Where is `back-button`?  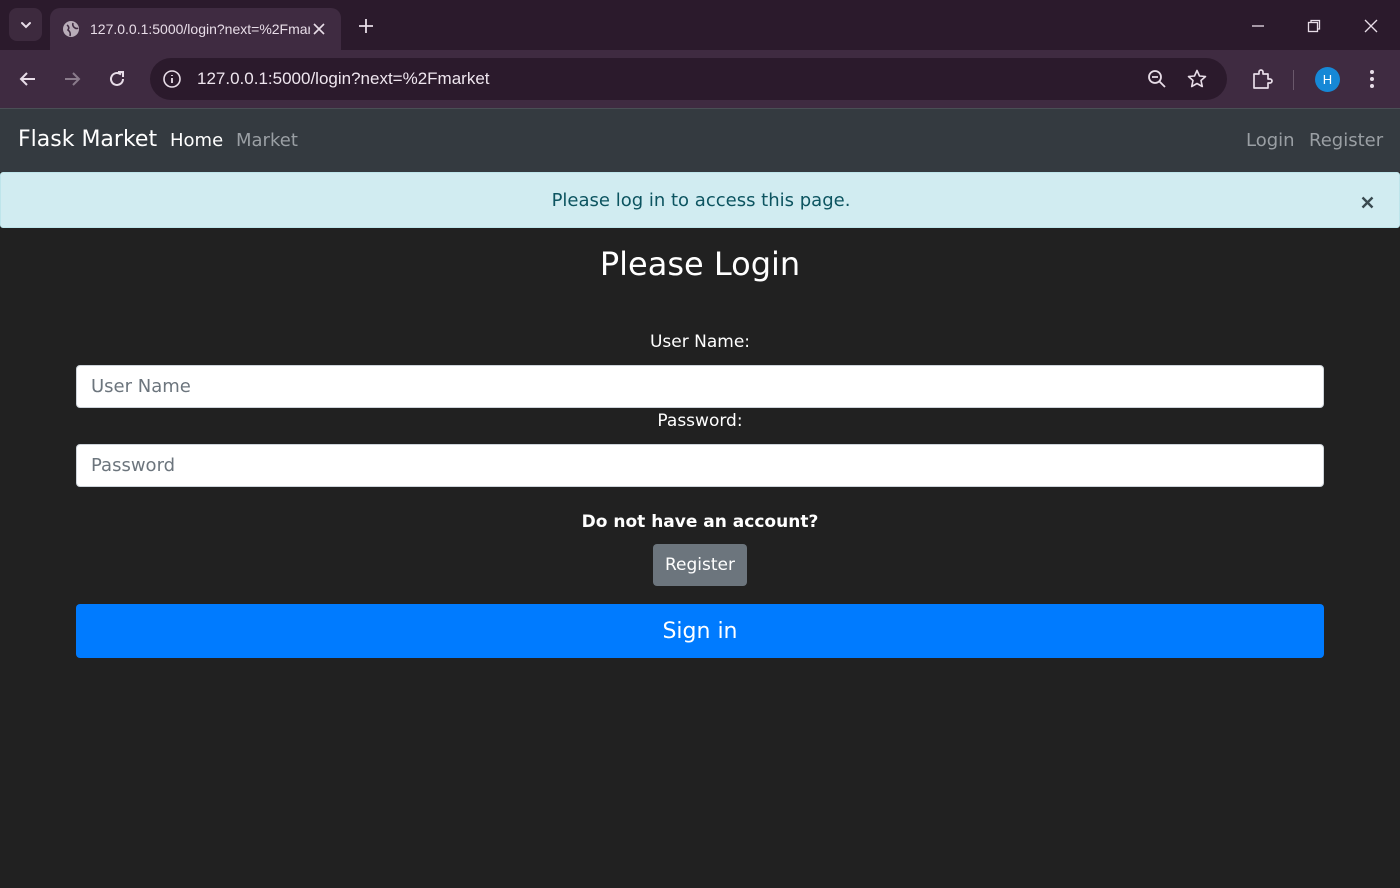
back-button is located at coordinates (28, 79).